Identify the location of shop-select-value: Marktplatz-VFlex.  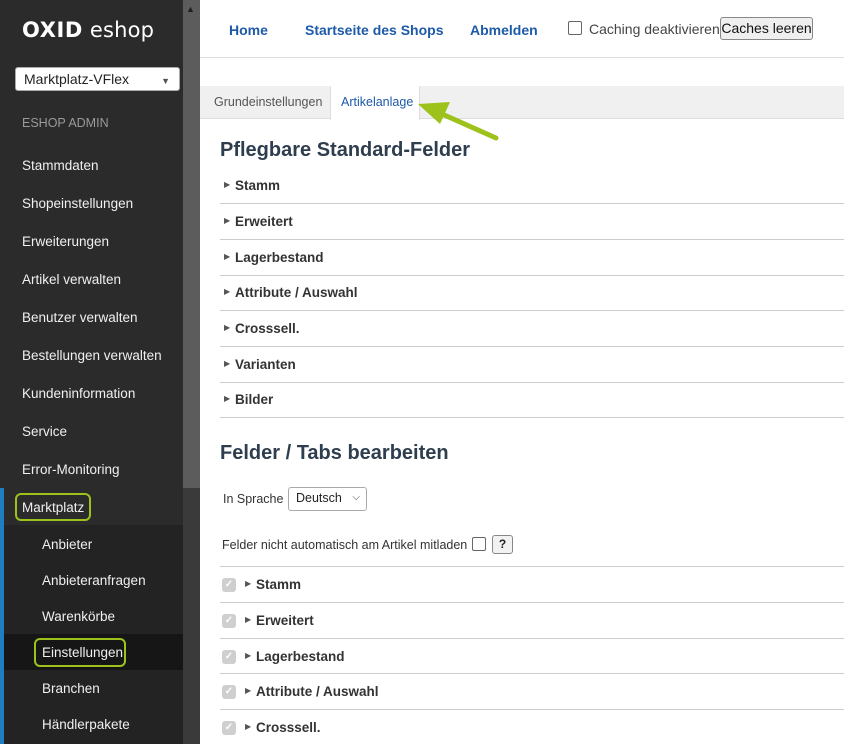
(77, 79).